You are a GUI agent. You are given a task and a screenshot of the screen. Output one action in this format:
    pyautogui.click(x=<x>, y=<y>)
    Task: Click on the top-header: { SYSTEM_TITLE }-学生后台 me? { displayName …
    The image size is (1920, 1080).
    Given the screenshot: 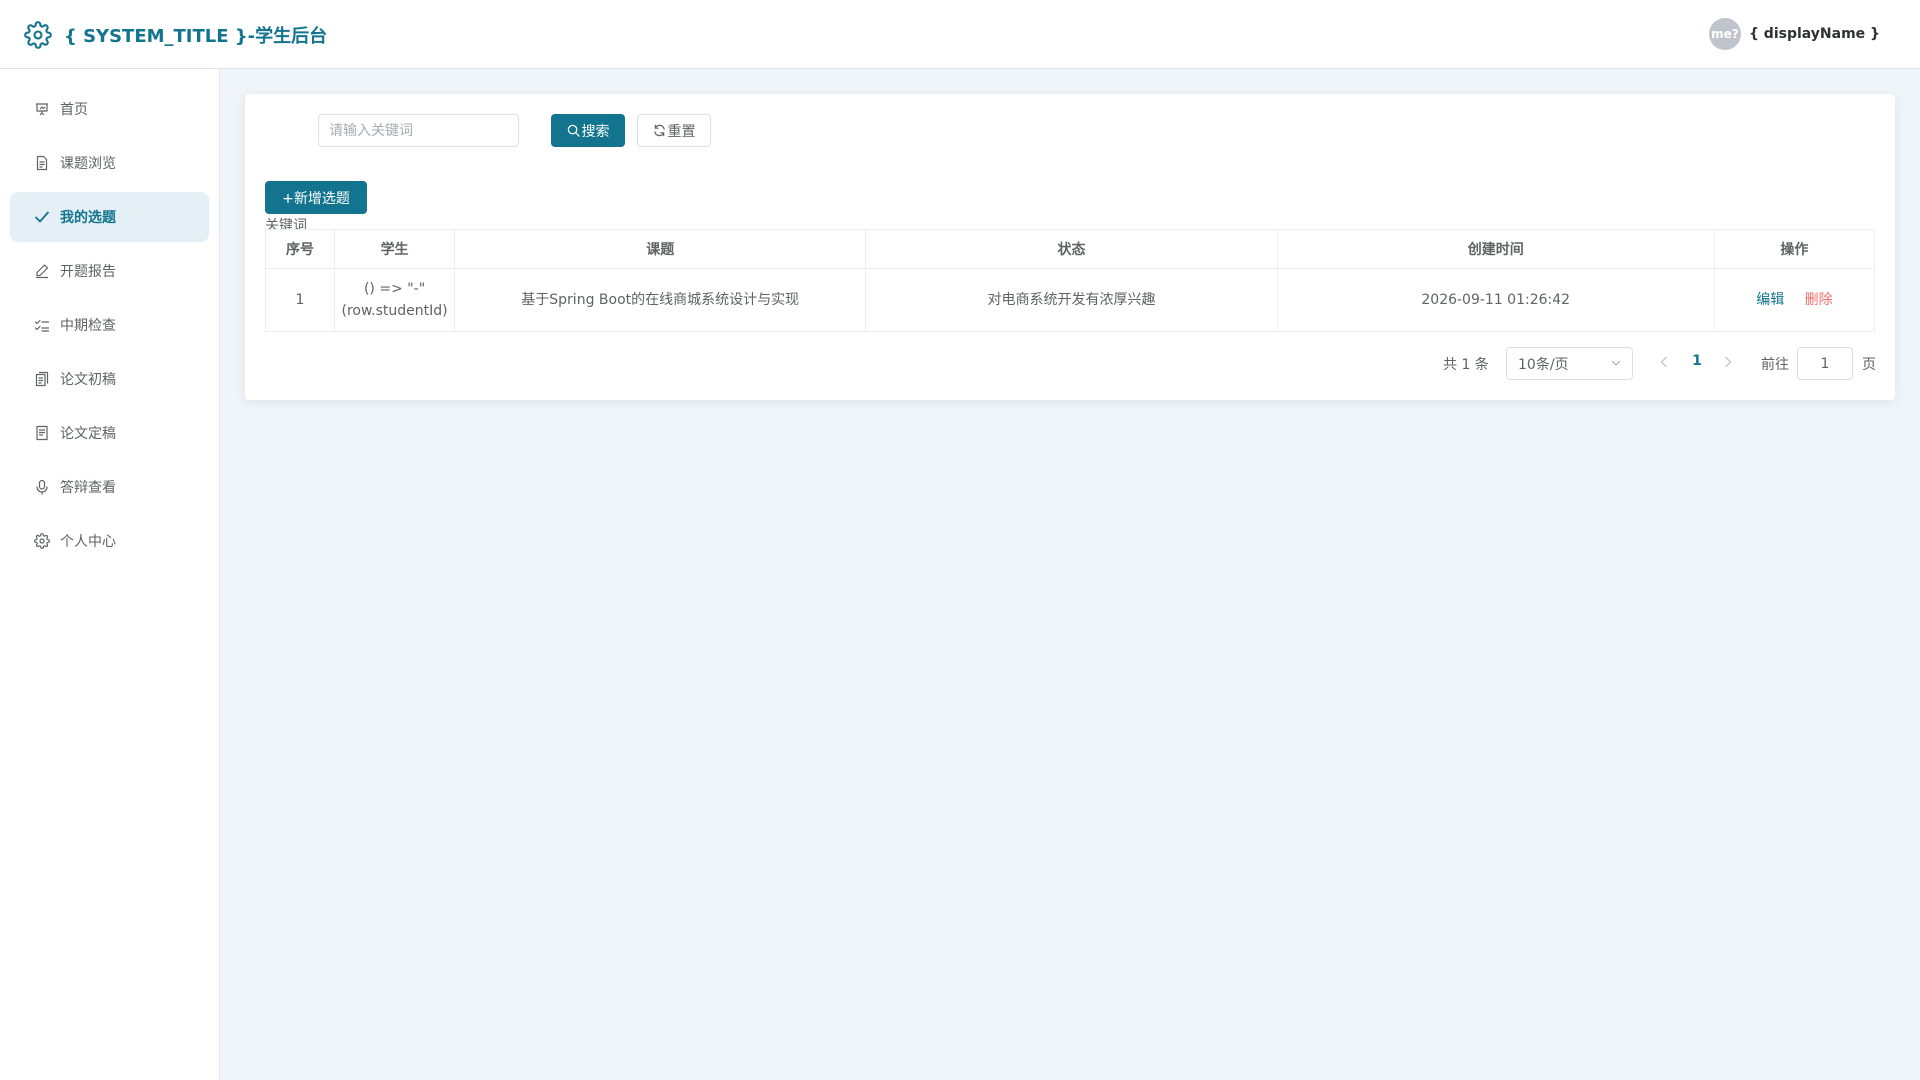 What is the action you would take?
    pyautogui.click(x=960, y=34)
    